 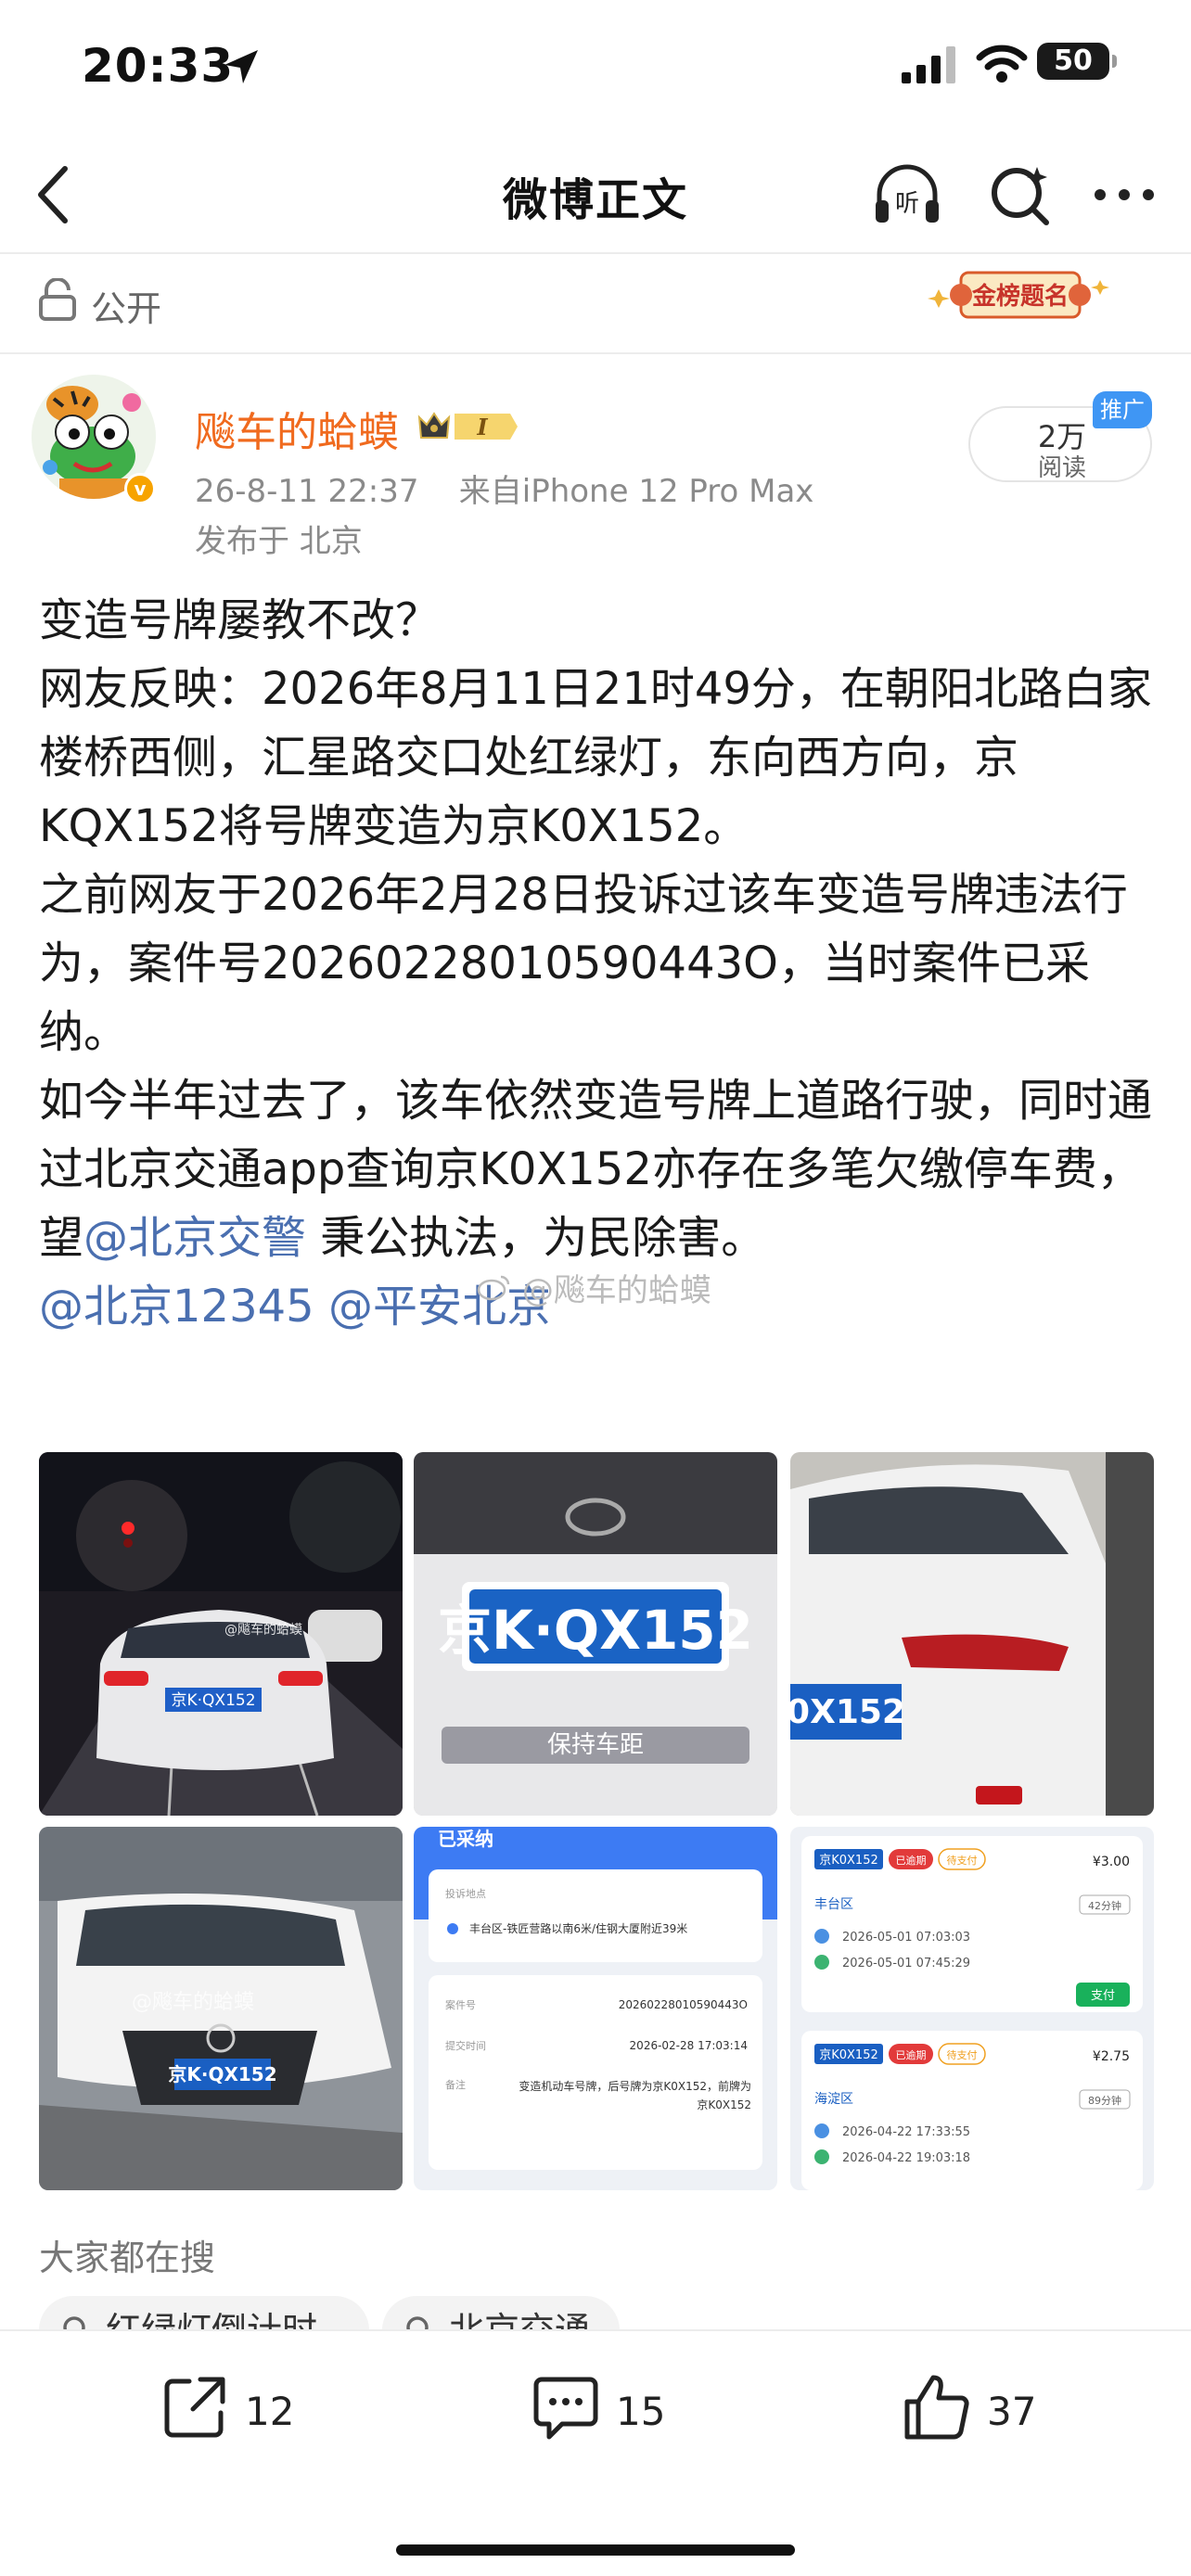 I want to click on note-value: 变造机动车号牌，后号牌为京K0X152，前牌为京K0X152, so click(x=635, y=2096).